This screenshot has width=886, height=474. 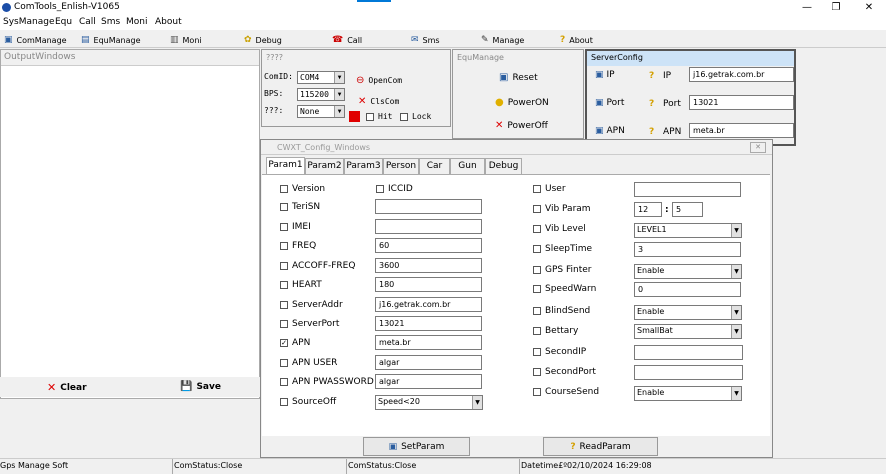 I want to click on clear-button: ✕ Clear, so click(x=67, y=387).